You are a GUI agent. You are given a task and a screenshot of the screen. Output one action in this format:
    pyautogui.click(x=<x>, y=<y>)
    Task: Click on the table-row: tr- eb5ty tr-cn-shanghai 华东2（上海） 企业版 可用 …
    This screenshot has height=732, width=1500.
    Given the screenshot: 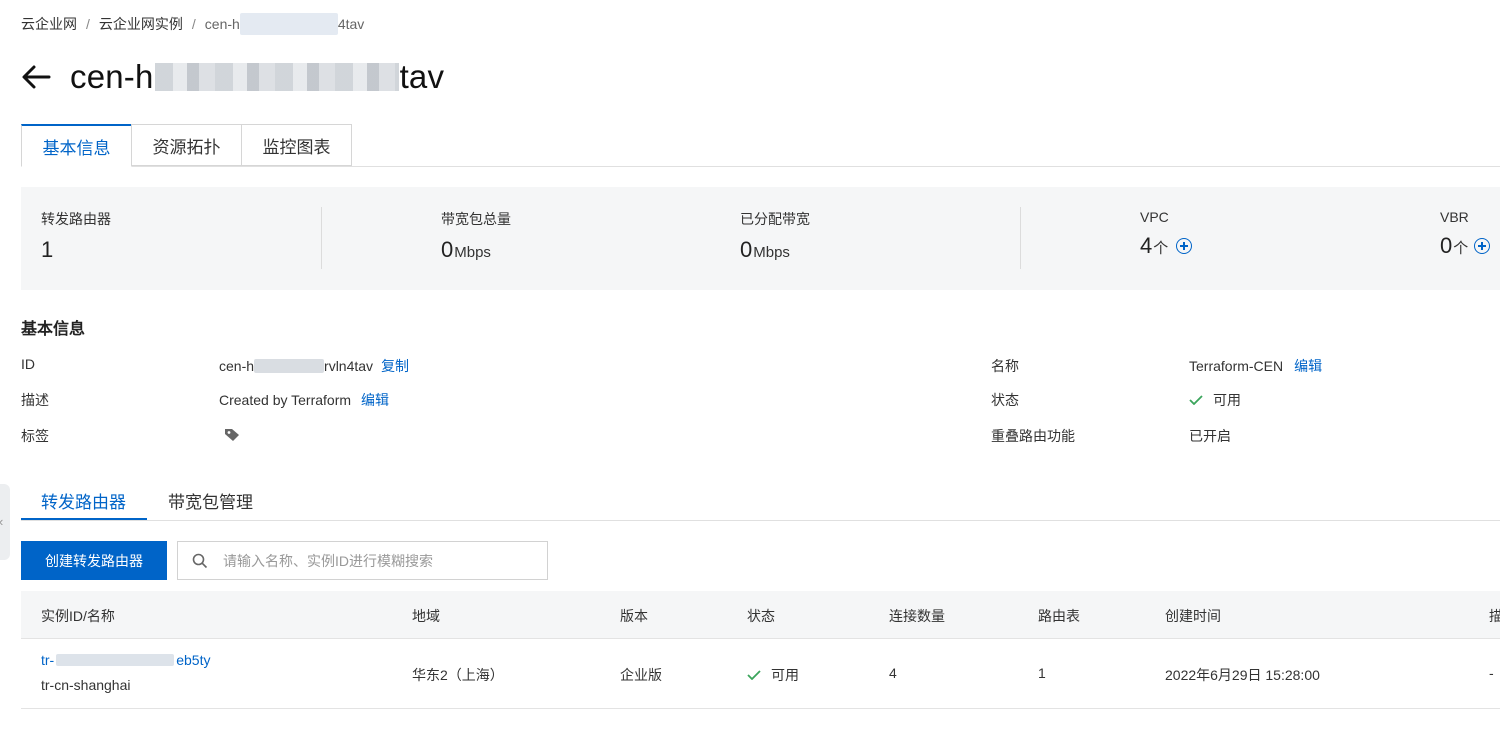 What is the action you would take?
    pyautogui.click(x=760, y=674)
    